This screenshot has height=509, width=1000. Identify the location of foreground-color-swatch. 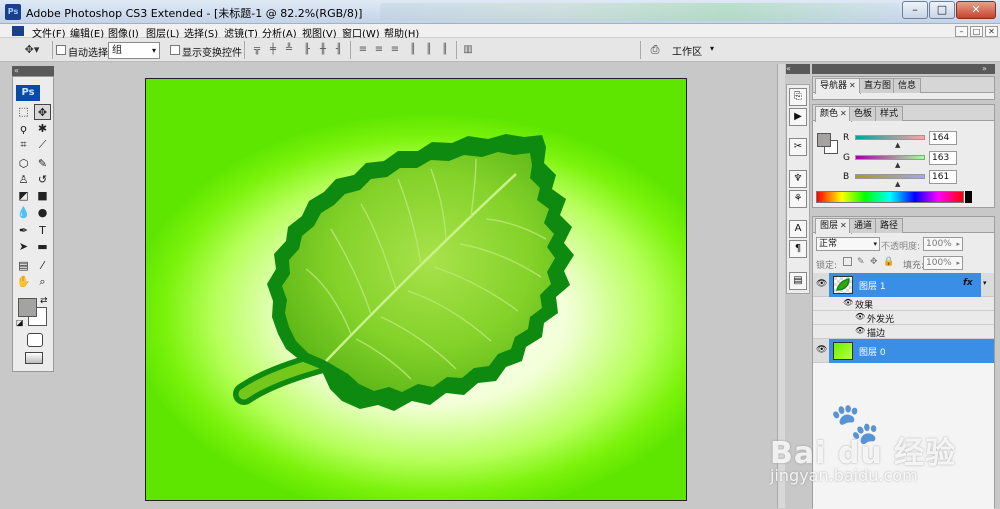
(27, 307).